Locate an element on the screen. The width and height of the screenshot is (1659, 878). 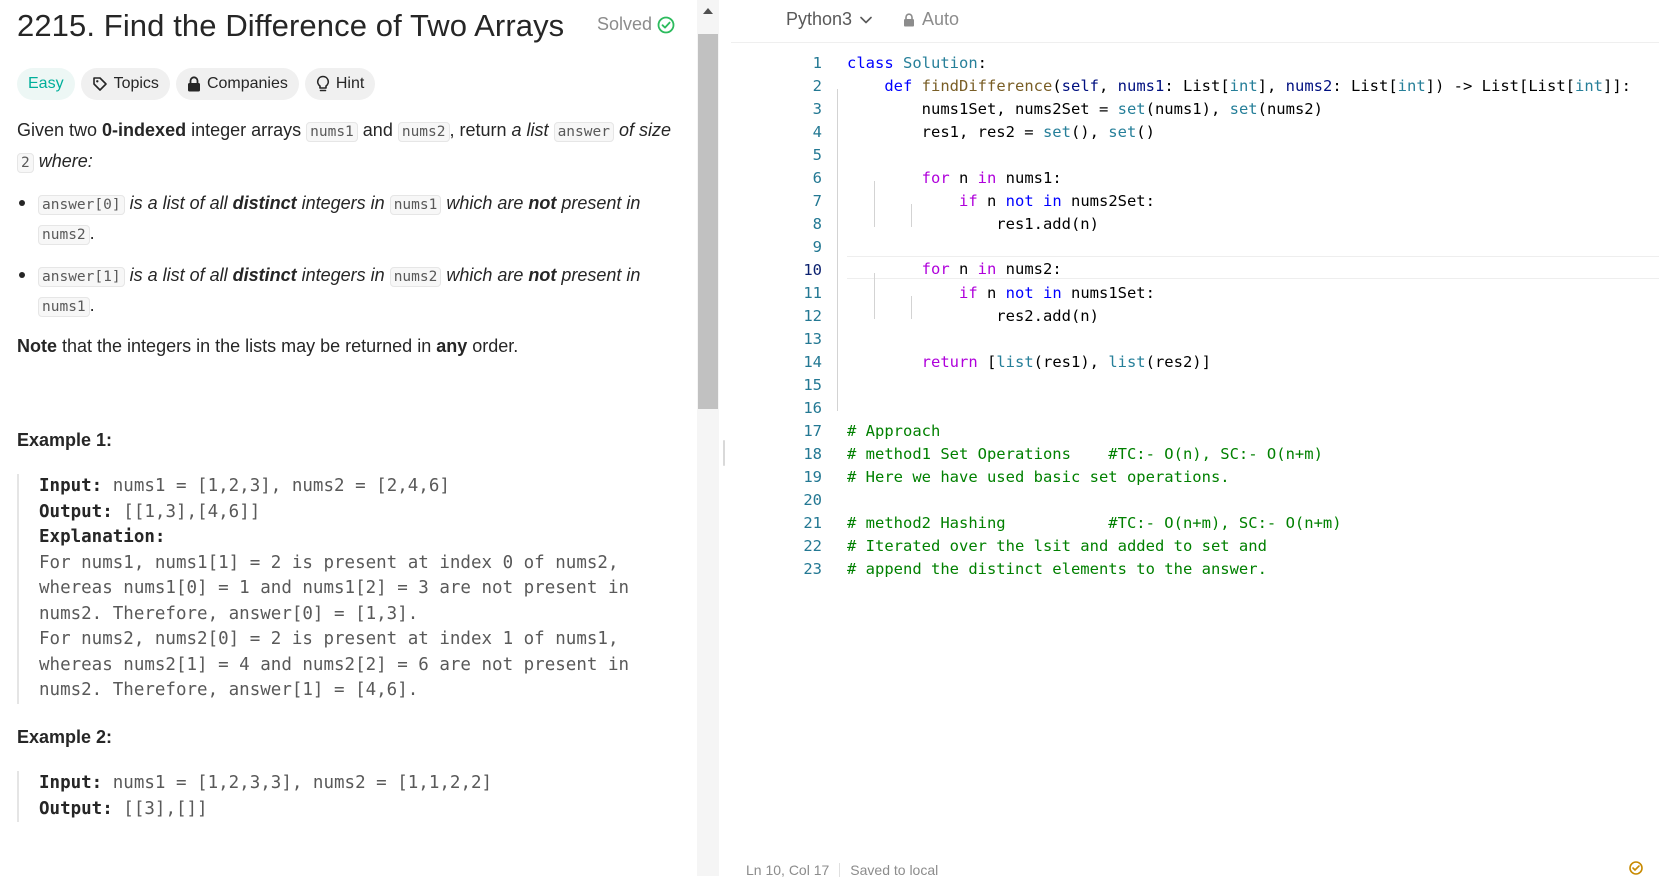
code-inline: answer is located at coordinates (583, 132).